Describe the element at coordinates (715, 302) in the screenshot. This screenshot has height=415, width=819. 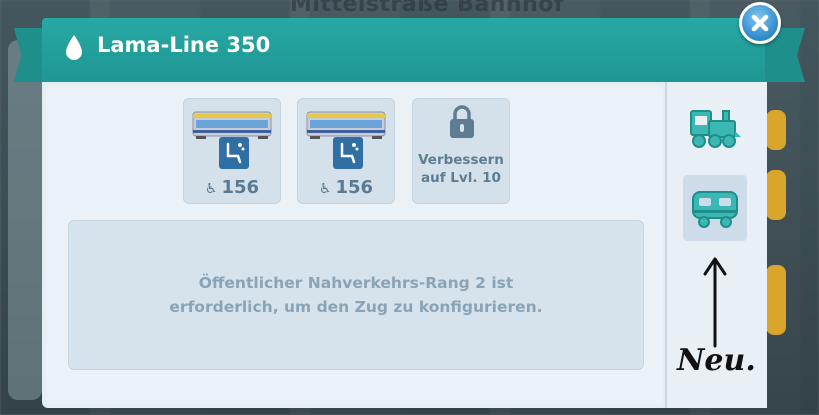
I see `annotation-arrow-icon` at that location.